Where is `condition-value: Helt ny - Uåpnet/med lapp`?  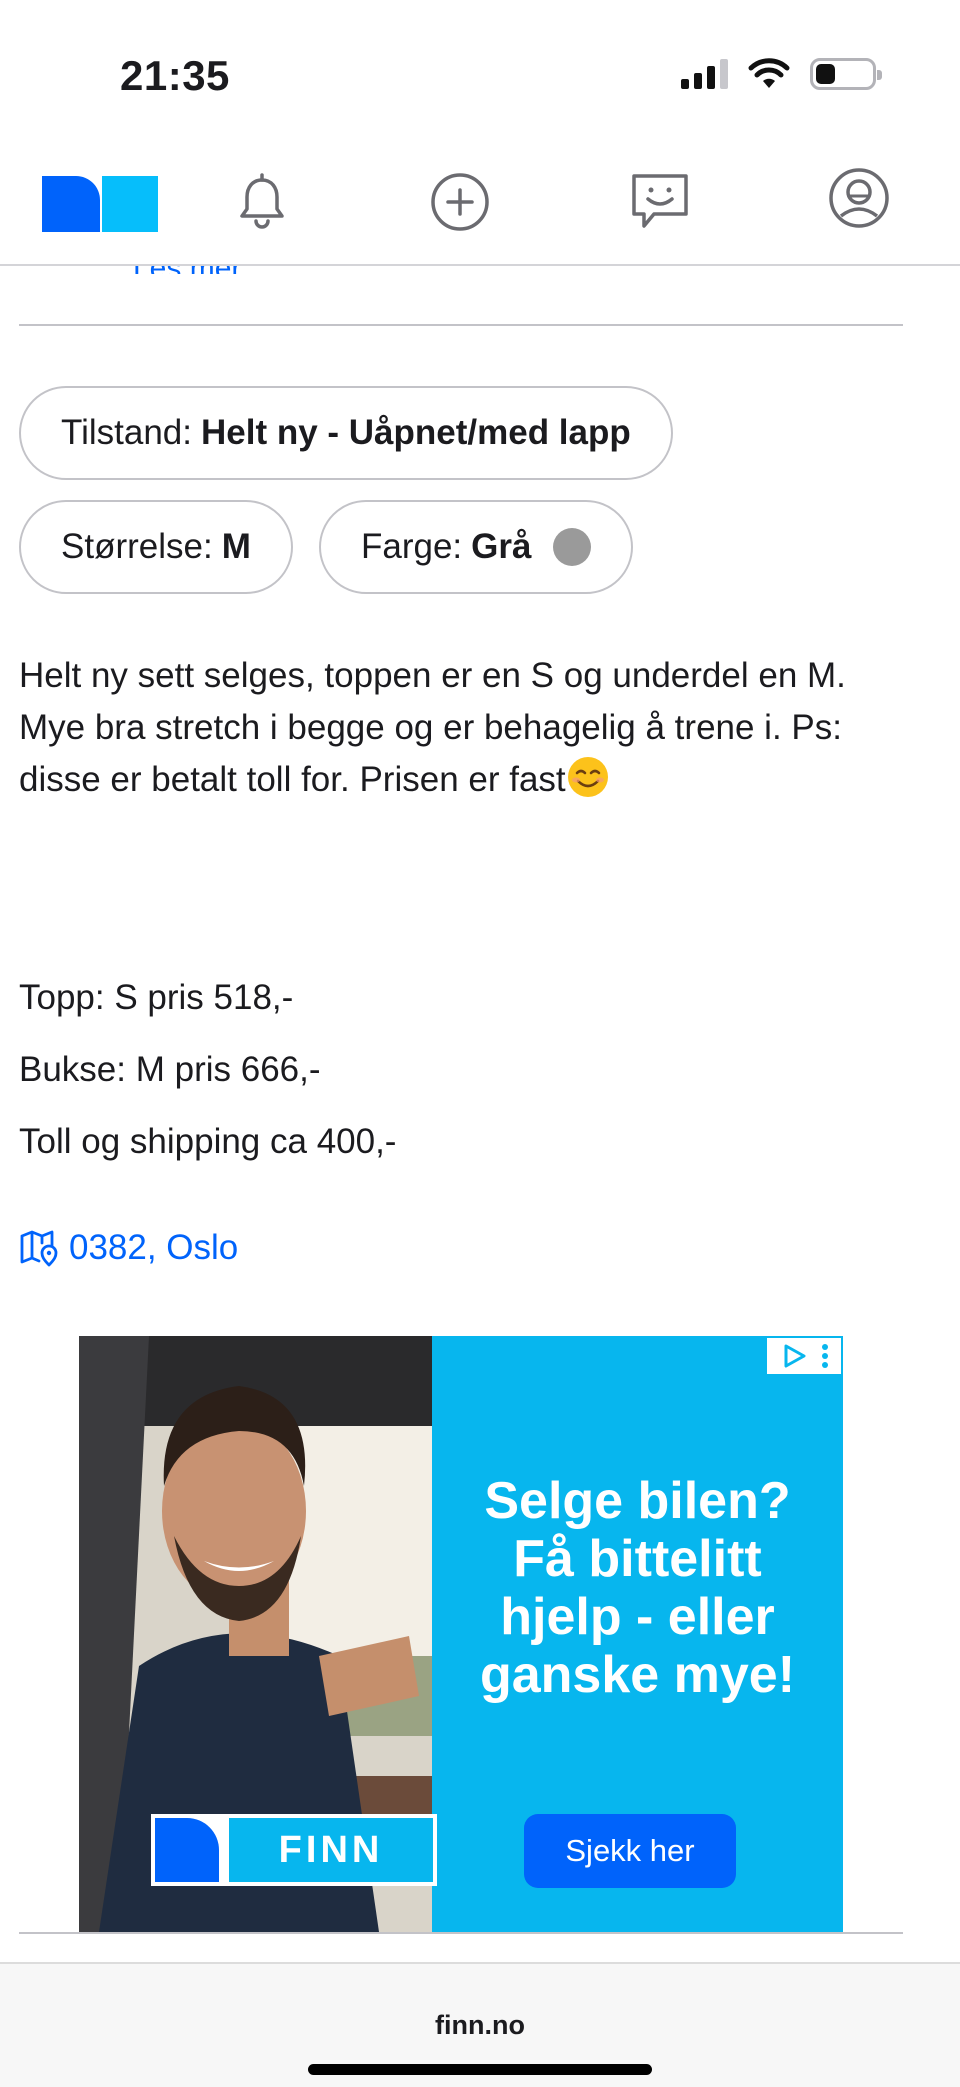
condition-value: Helt ny - Uåpnet/med lapp is located at coordinates (415, 432).